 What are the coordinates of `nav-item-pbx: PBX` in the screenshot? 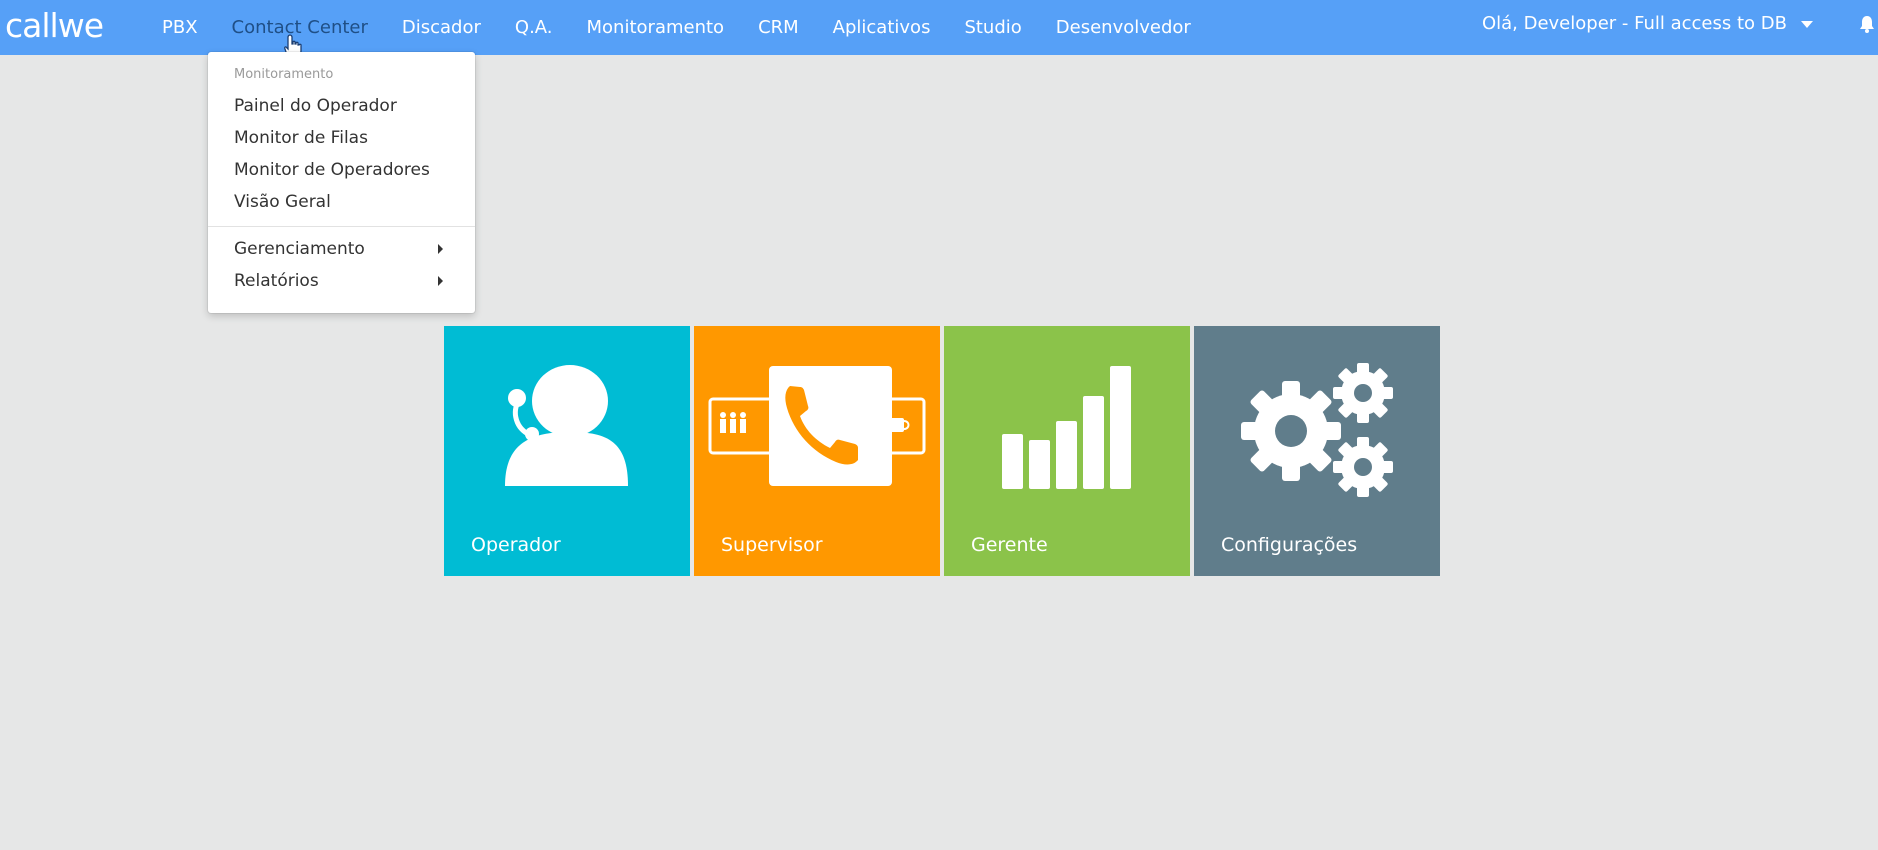 It's located at (180, 27).